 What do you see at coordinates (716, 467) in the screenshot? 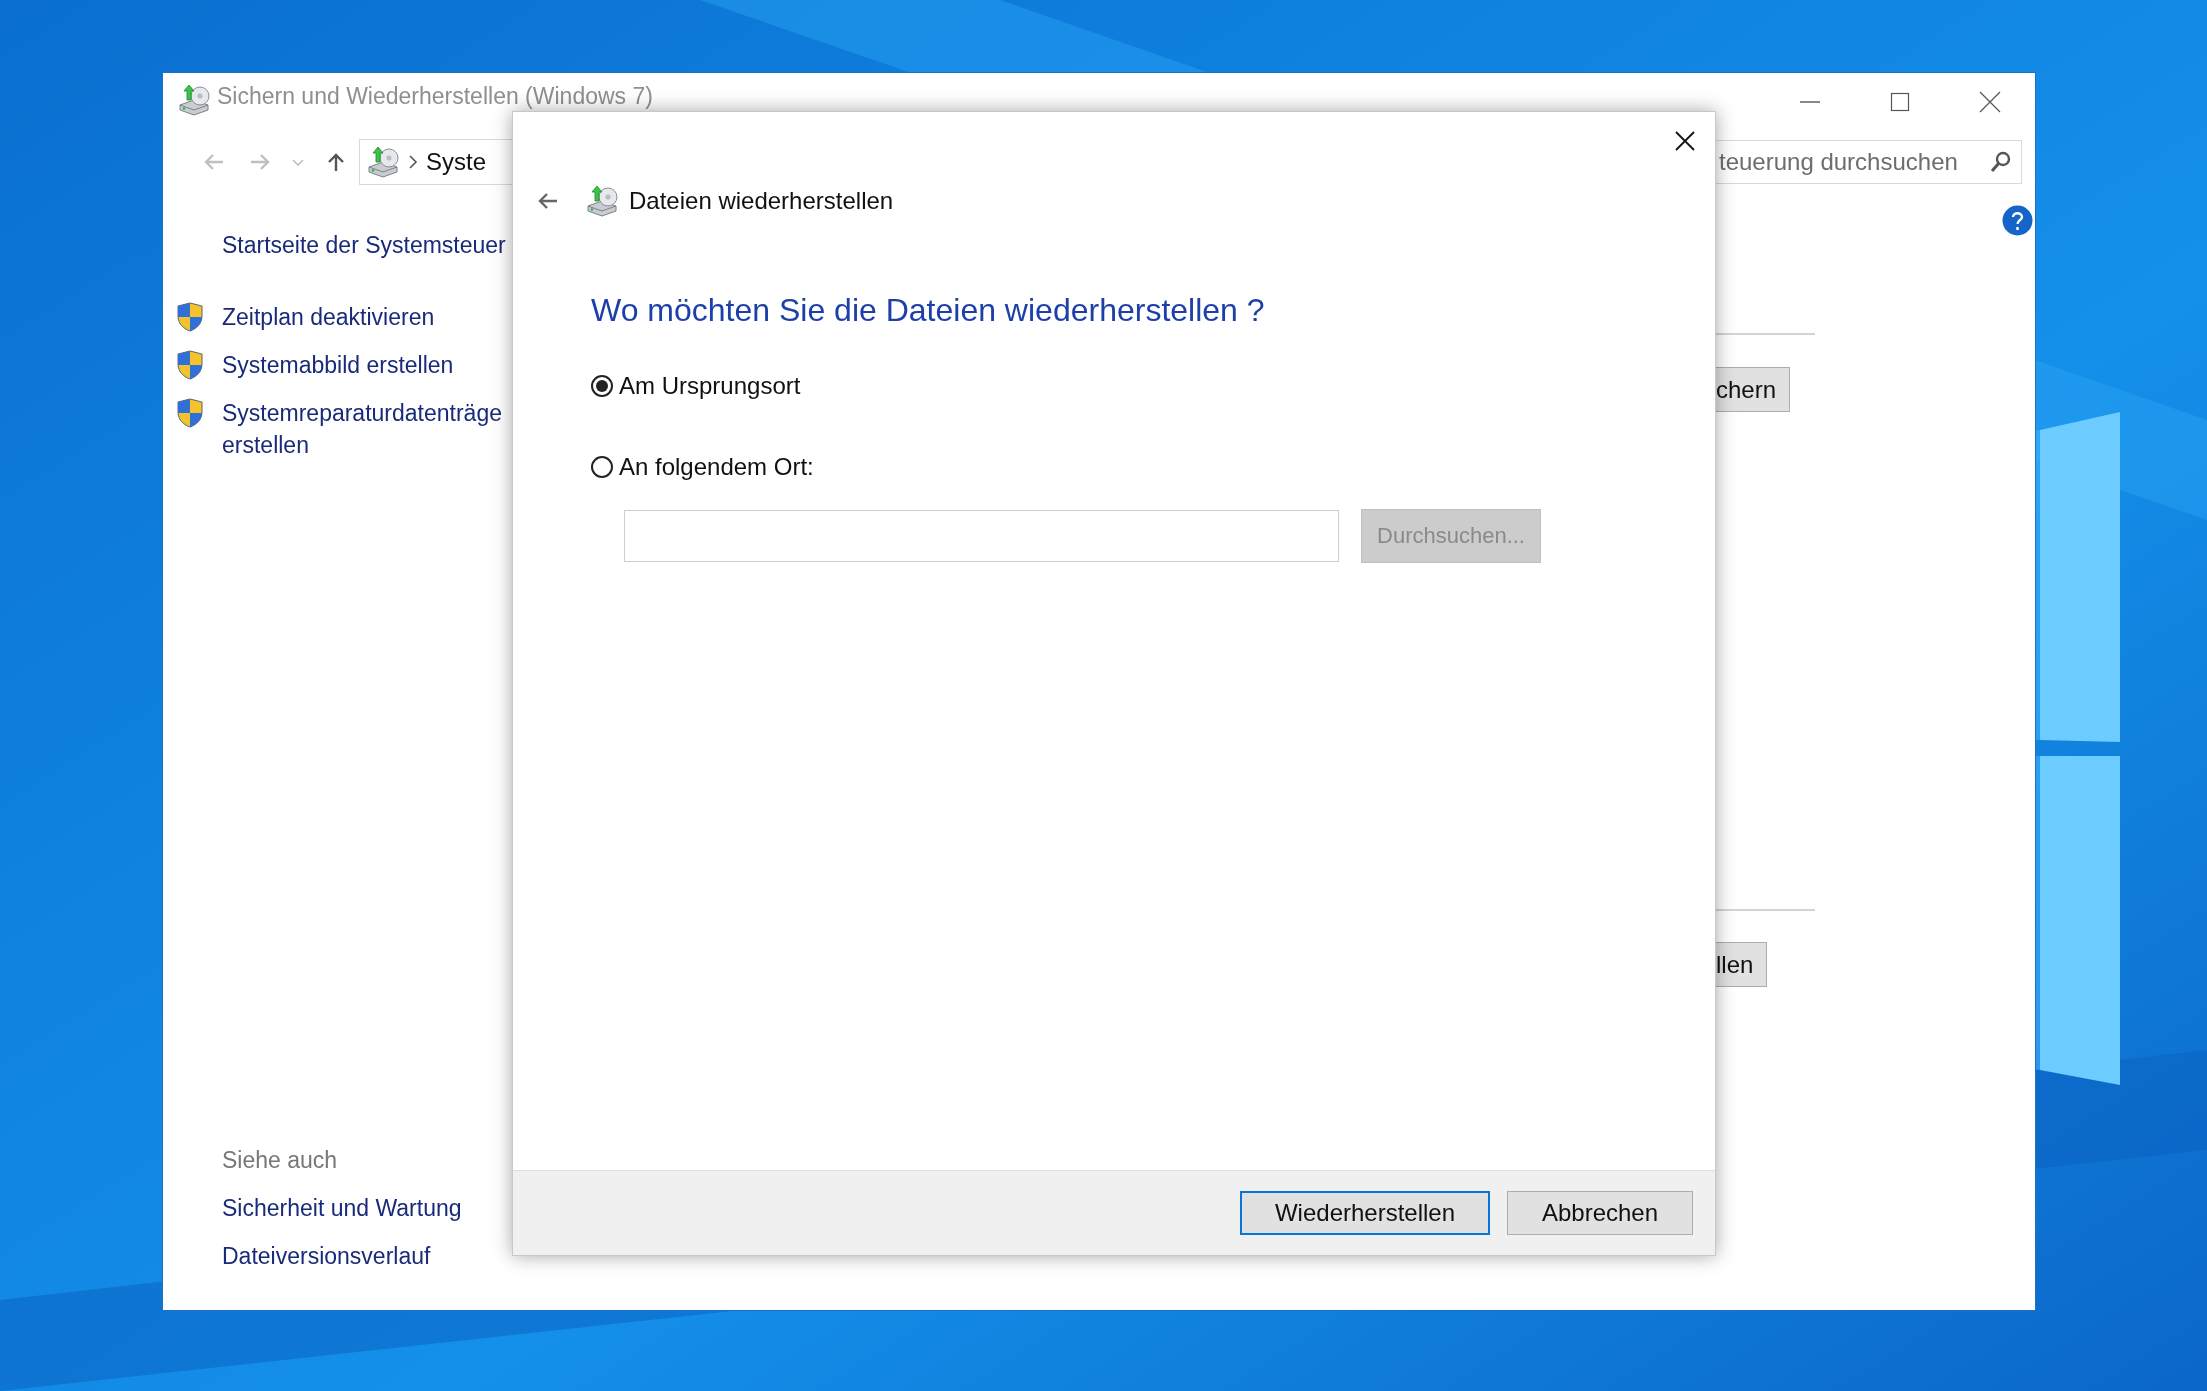
I see `option-label: An folgendem Ort:` at bounding box center [716, 467].